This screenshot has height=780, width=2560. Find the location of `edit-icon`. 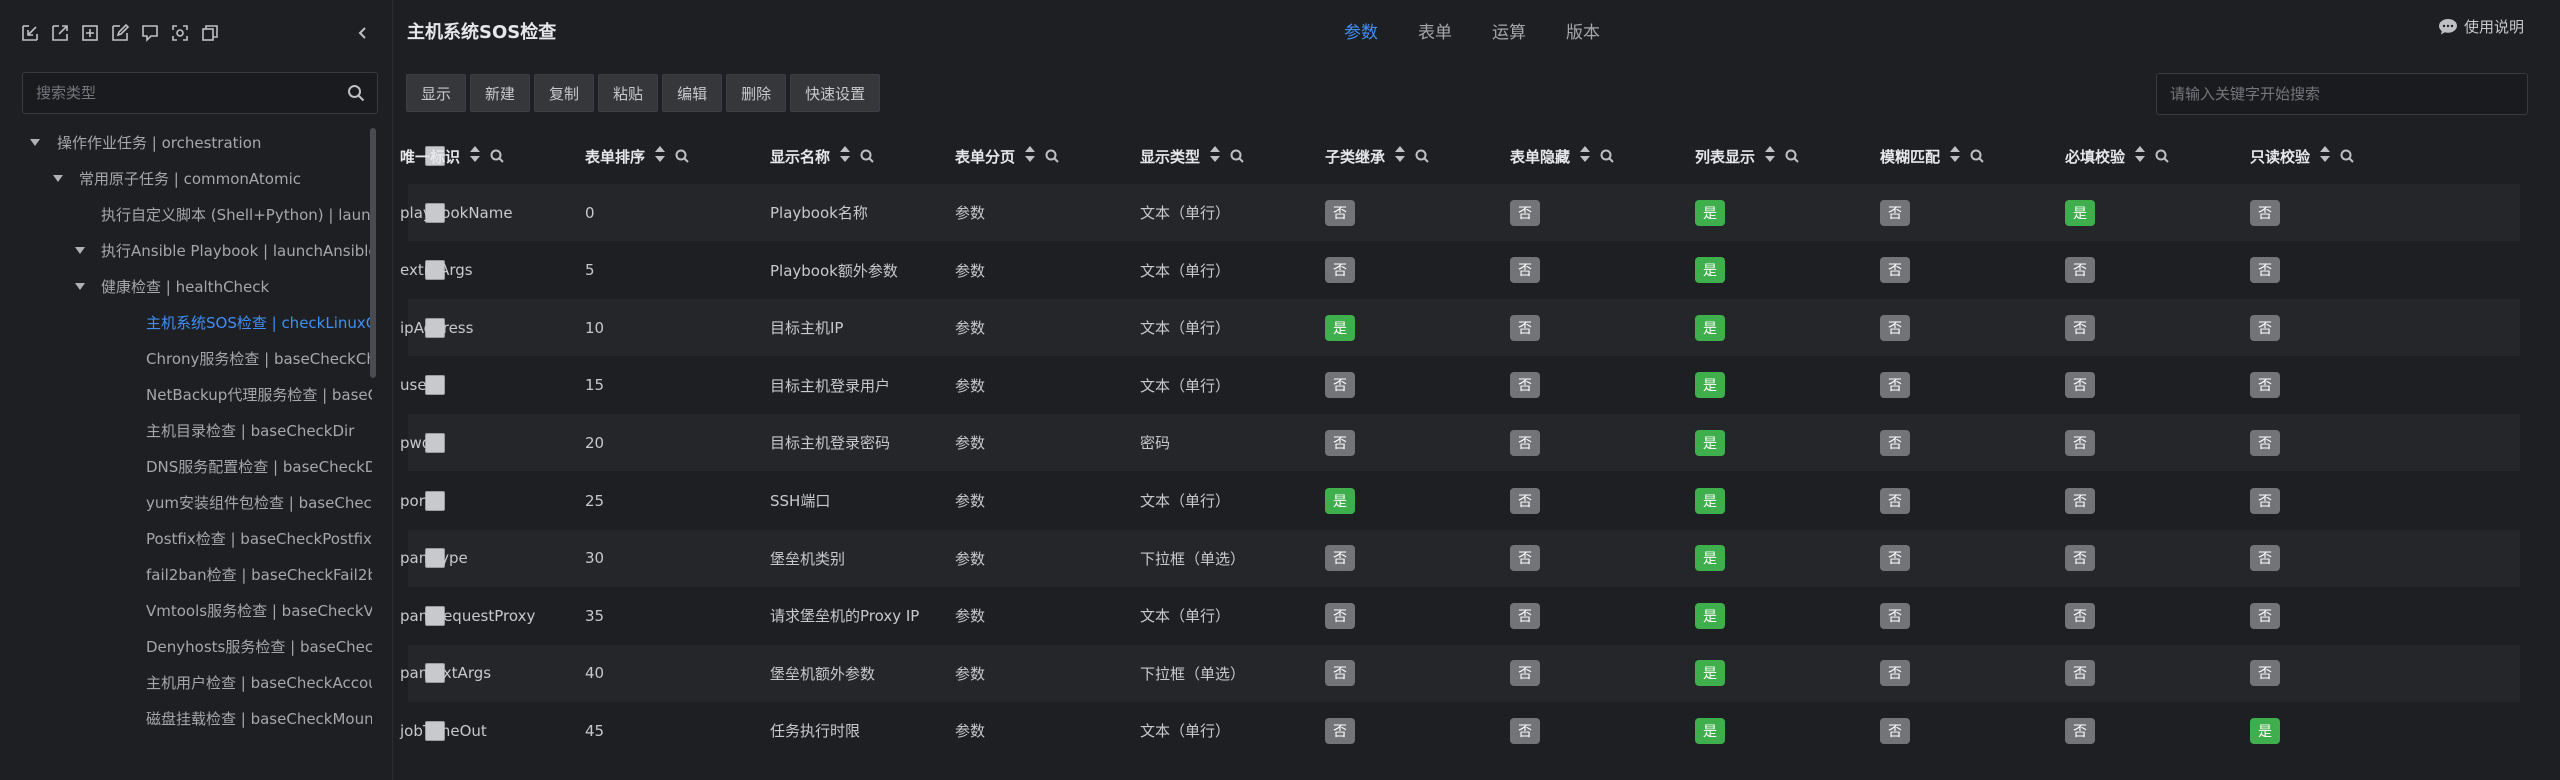

edit-icon is located at coordinates (125, 33).